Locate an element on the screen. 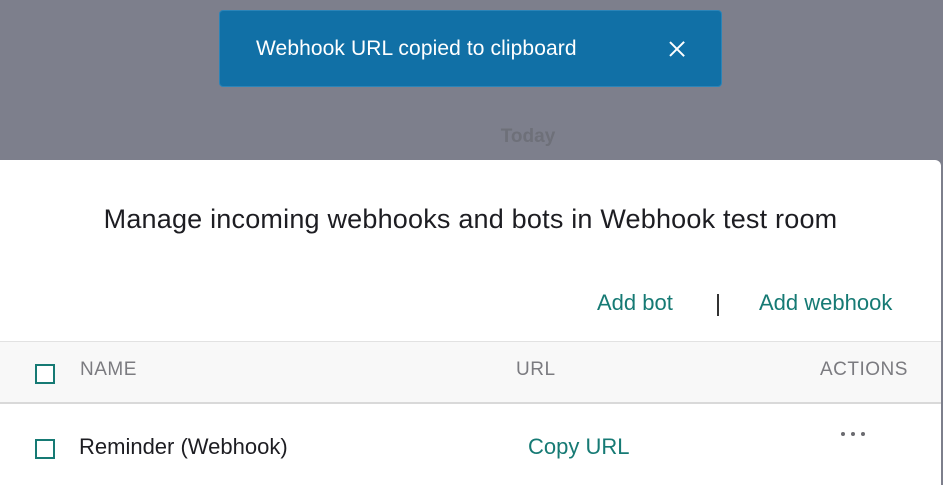 This screenshot has width=943, height=485. toast-notification: Webhook URL copied to clipboard is located at coordinates (470, 48).